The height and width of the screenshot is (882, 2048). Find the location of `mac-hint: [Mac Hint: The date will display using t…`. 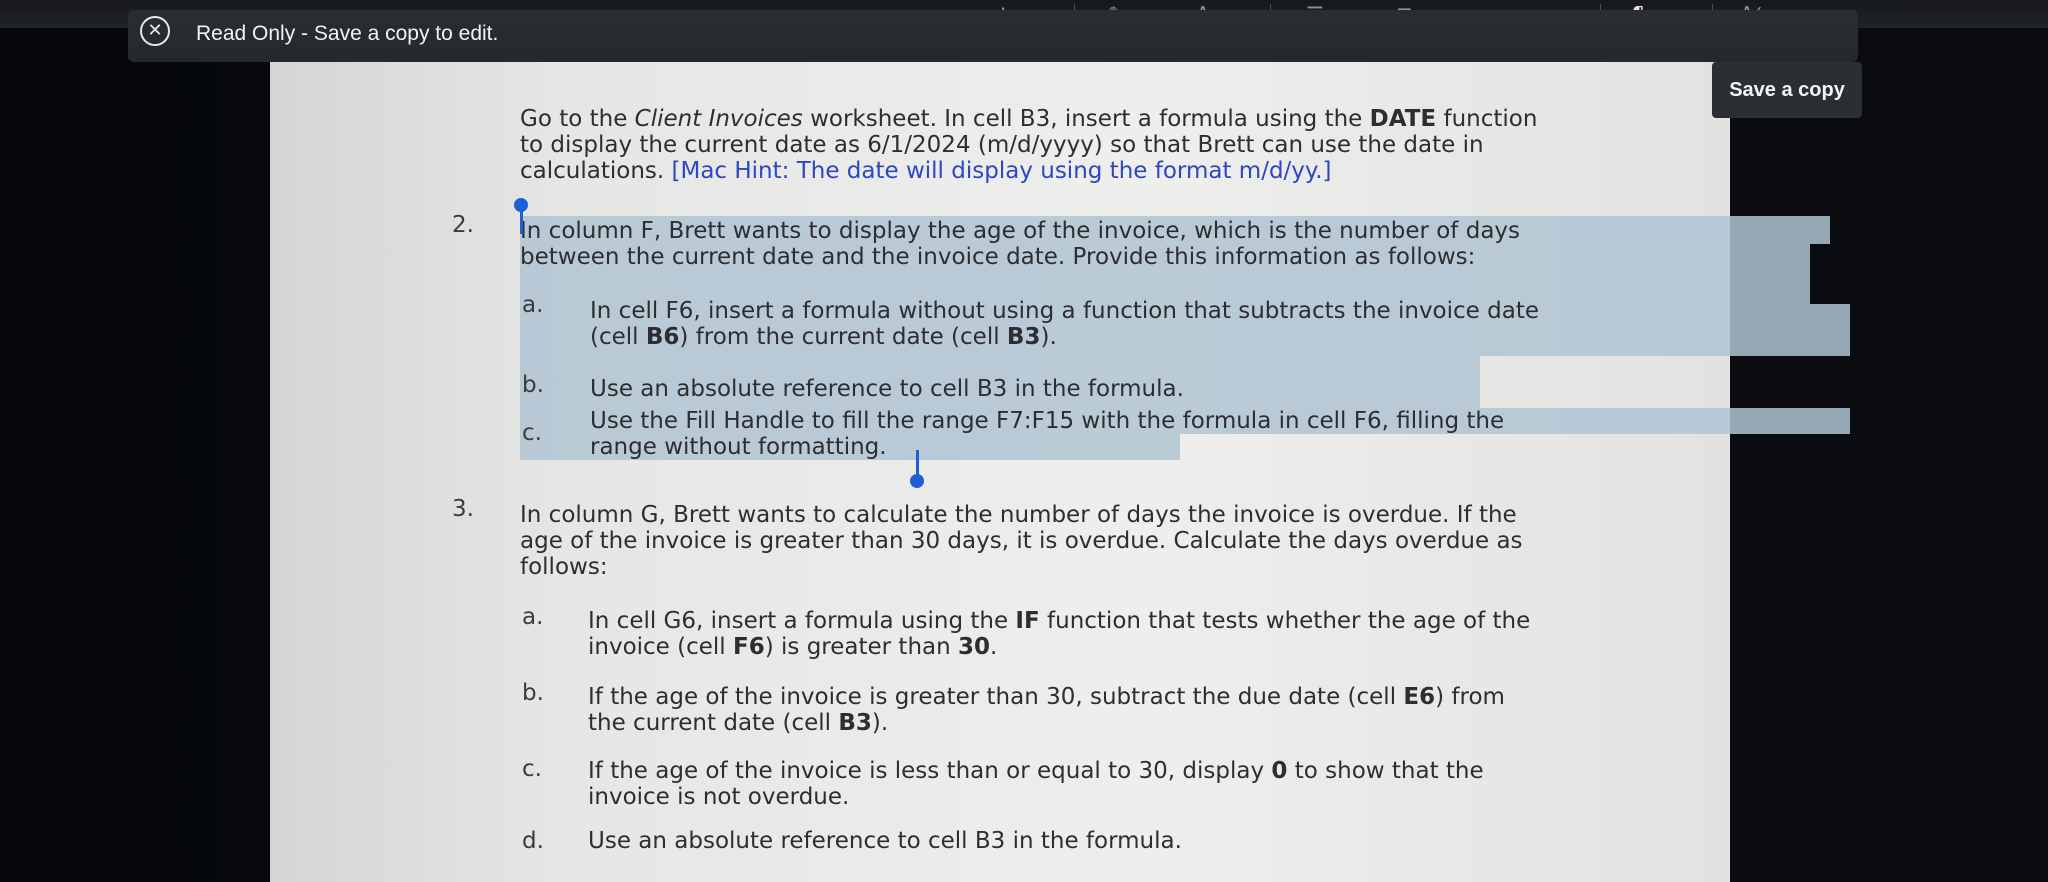

mac-hint: [Mac Hint: The date will display using t… is located at coordinates (1001, 171).